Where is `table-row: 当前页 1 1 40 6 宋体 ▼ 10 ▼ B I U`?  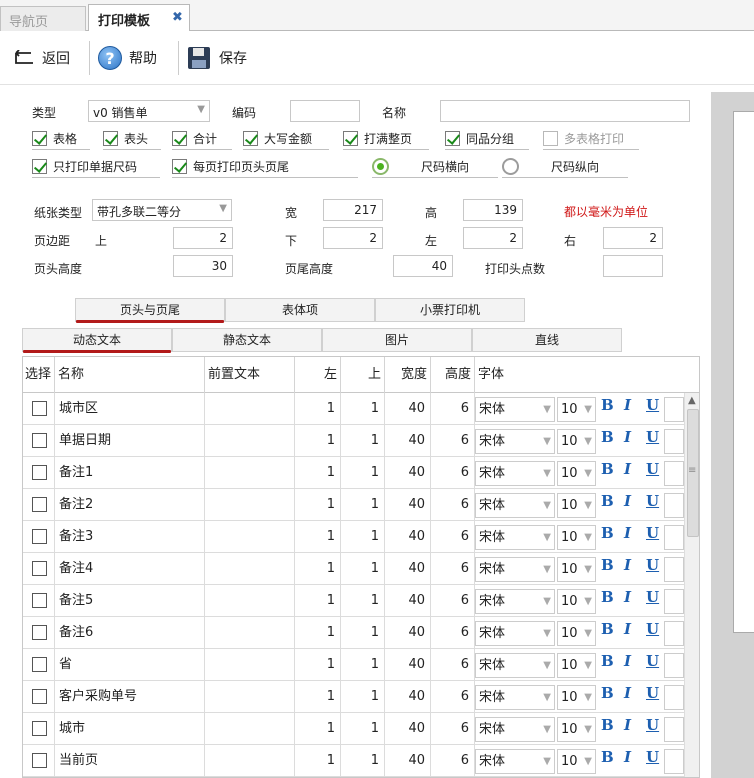
table-row: 当前页 1 1 40 6 宋体 ▼ 10 ▼ B I U is located at coordinates (353, 761).